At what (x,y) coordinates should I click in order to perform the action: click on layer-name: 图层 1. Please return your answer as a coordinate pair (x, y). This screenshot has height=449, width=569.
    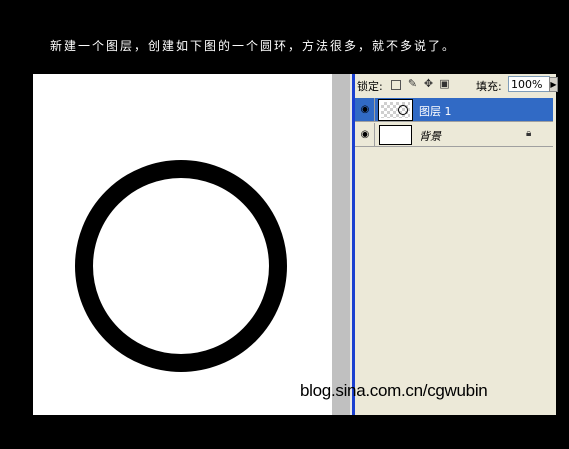
    Looking at the image, I should click on (435, 111).